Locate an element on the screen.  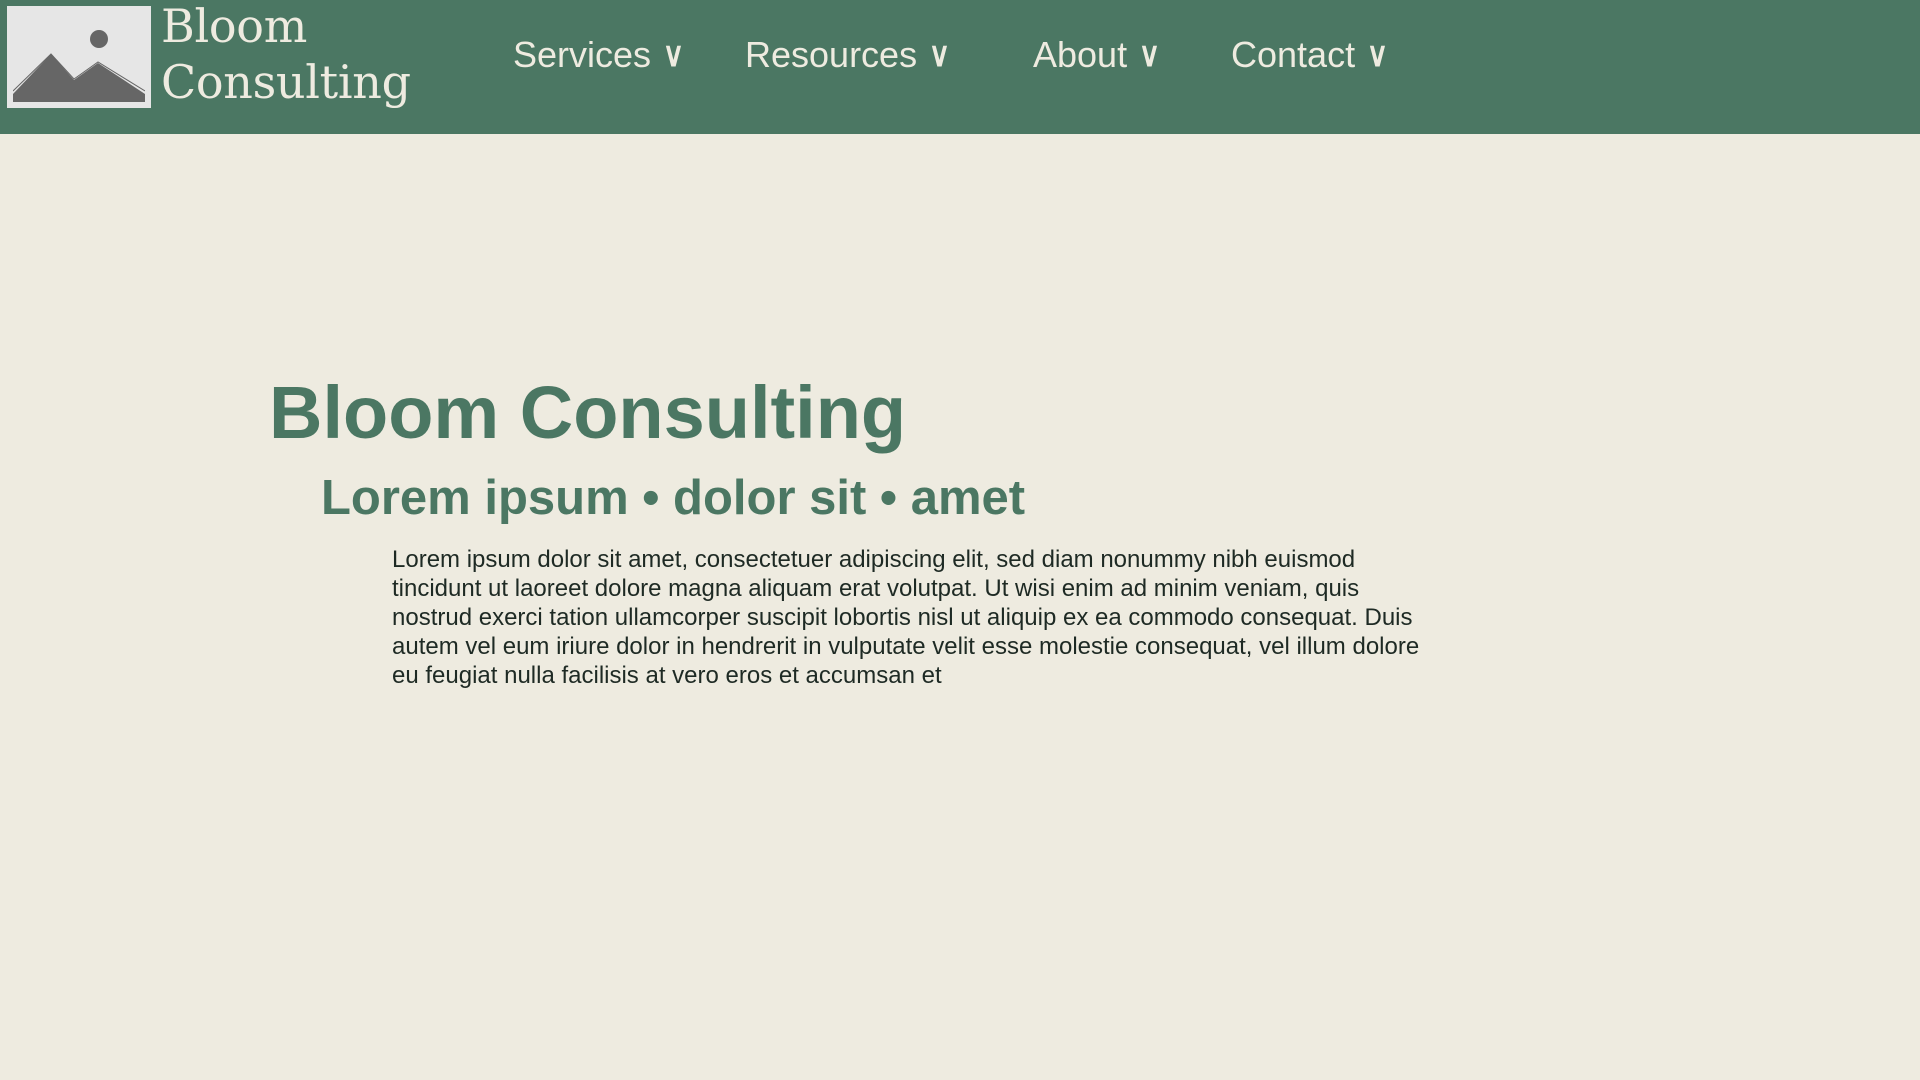
image-placeholder-icon is located at coordinates (79, 57).